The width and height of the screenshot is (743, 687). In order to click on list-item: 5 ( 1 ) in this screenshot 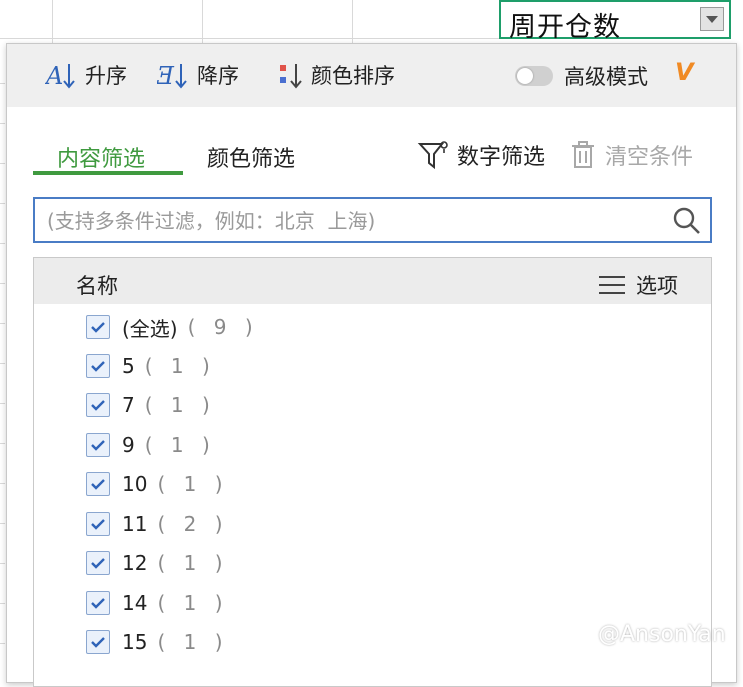, I will do `click(151, 366)`.